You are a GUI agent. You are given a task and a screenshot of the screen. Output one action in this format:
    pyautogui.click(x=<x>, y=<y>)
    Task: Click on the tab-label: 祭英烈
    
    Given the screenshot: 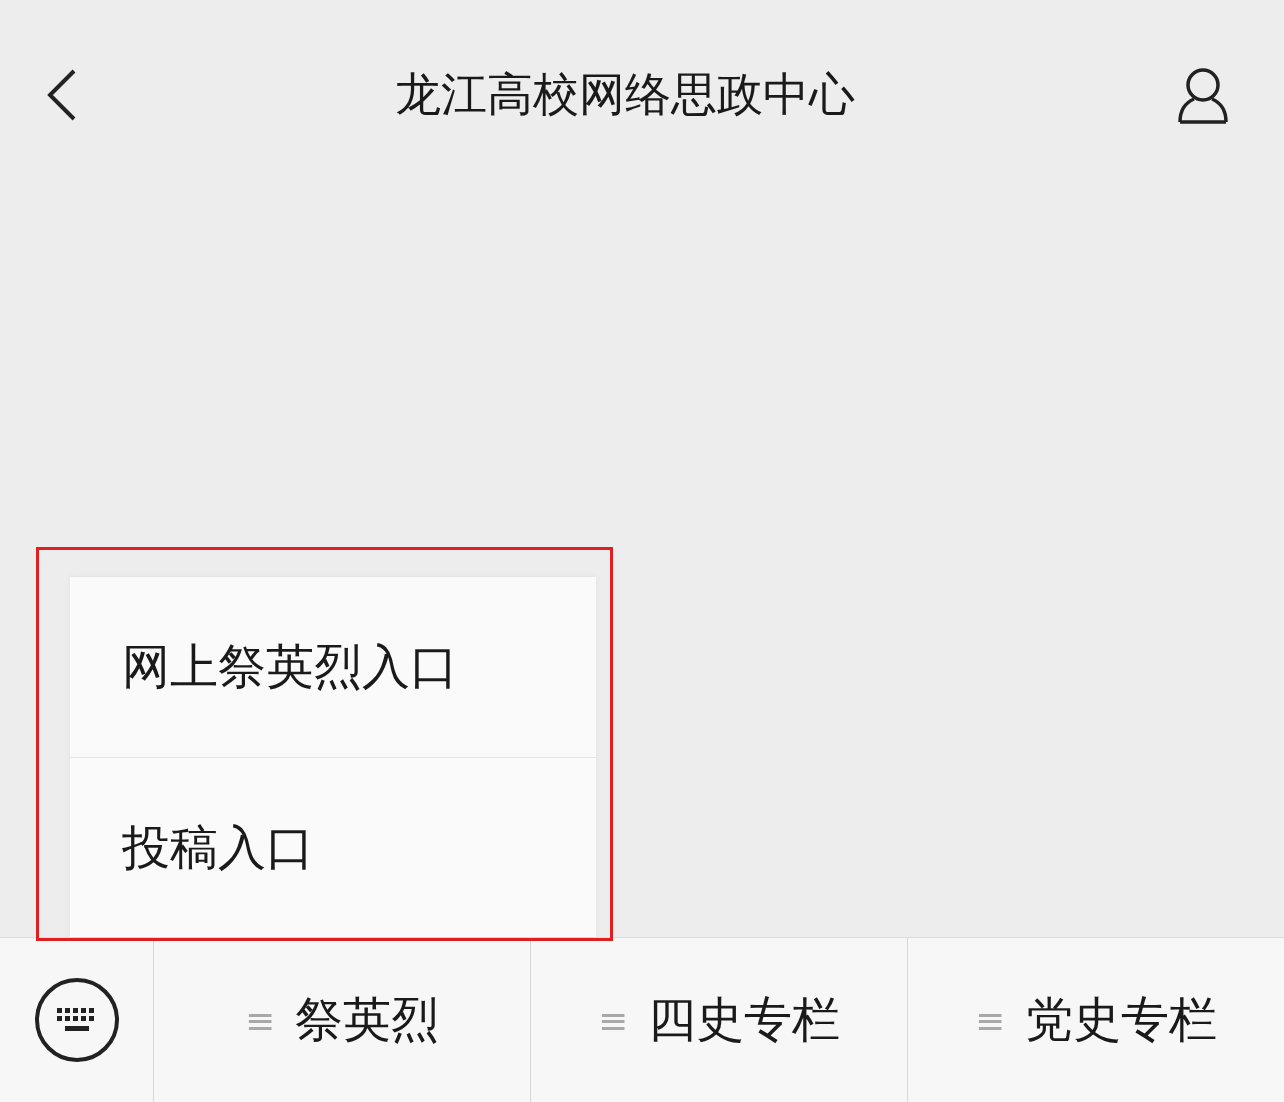 What is the action you would take?
    pyautogui.click(x=367, y=1019)
    